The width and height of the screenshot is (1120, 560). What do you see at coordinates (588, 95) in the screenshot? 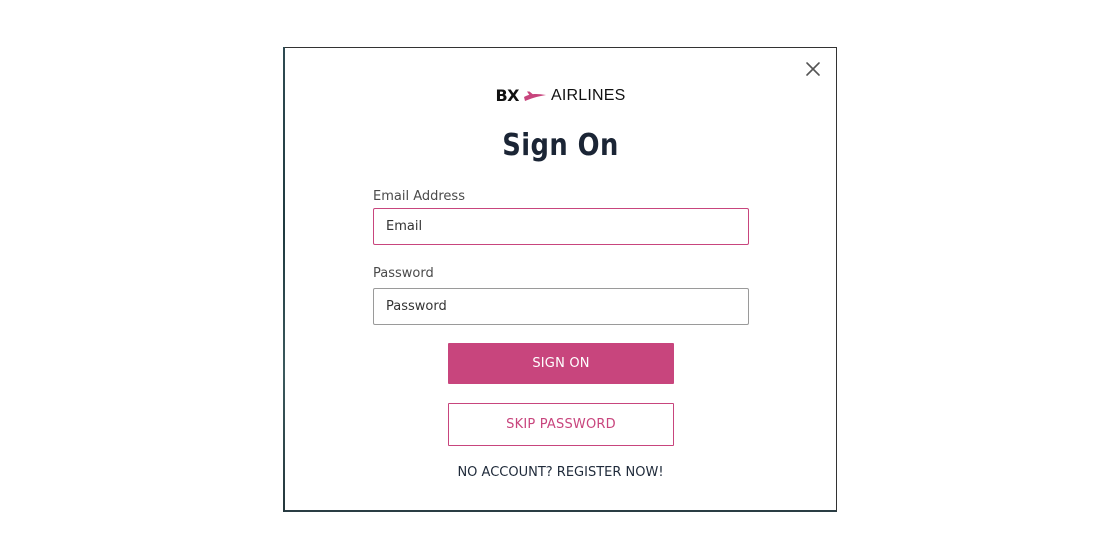
I see `brand-name: AIRLINES` at bounding box center [588, 95].